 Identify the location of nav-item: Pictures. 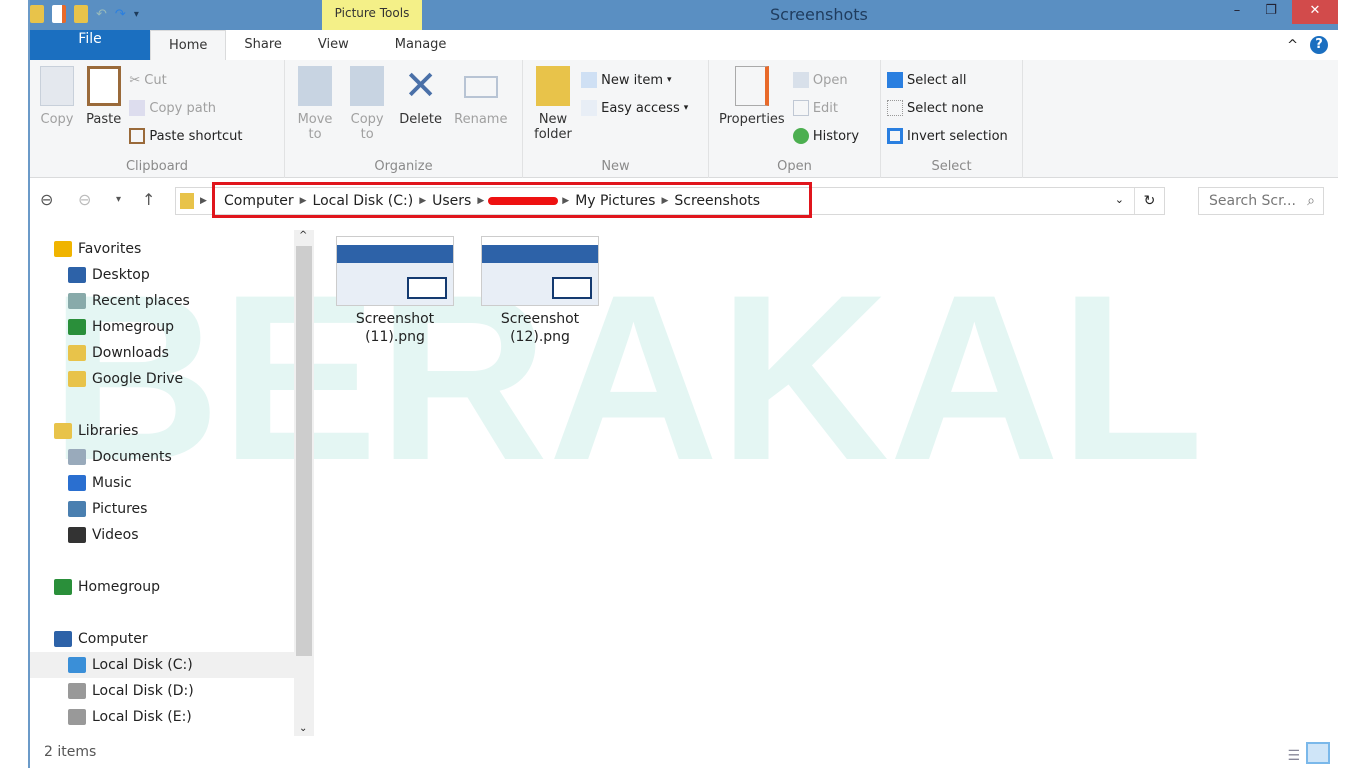
(162, 509).